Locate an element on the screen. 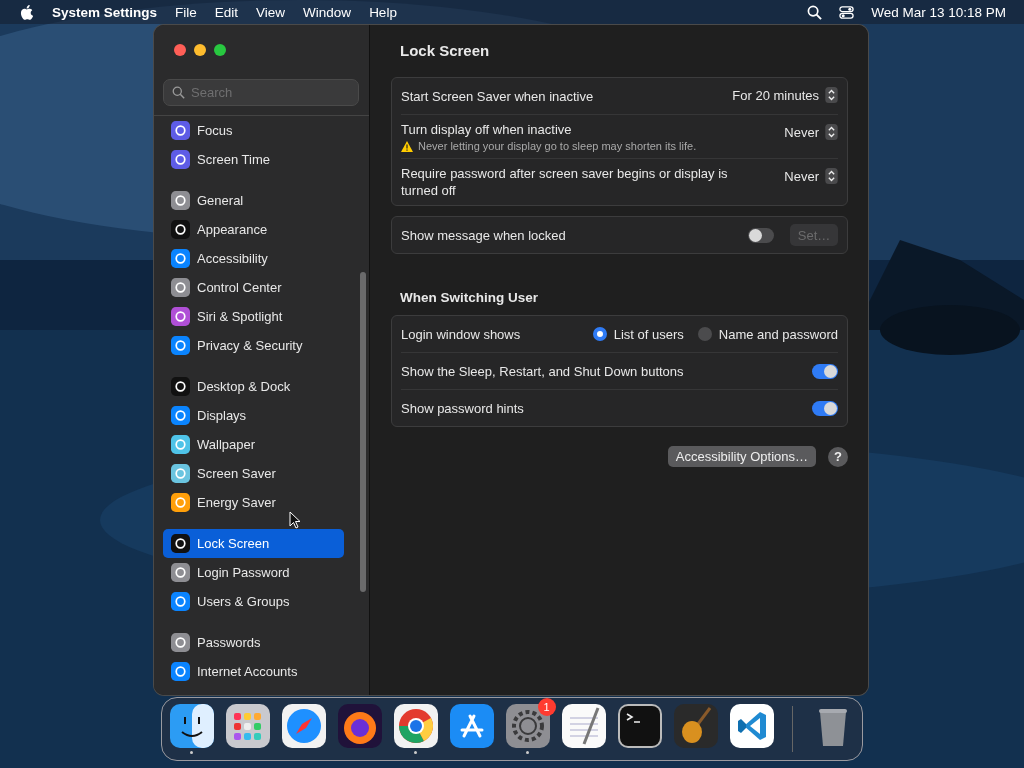  app-menu: System Settings is located at coordinates (105, 12).